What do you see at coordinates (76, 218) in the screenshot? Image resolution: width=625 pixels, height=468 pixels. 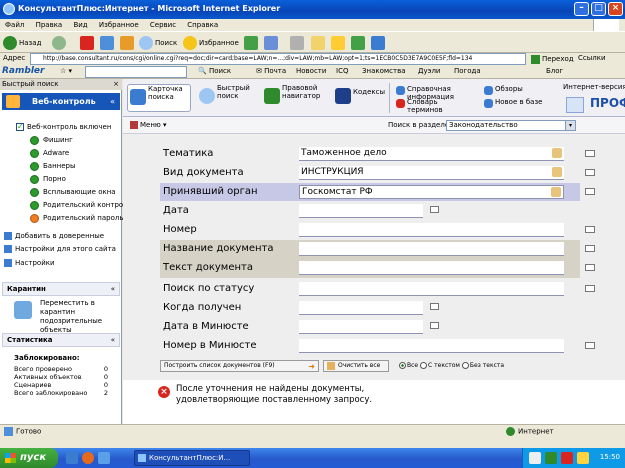 I see `filter-item: Родительский пароль` at bounding box center [76, 218].